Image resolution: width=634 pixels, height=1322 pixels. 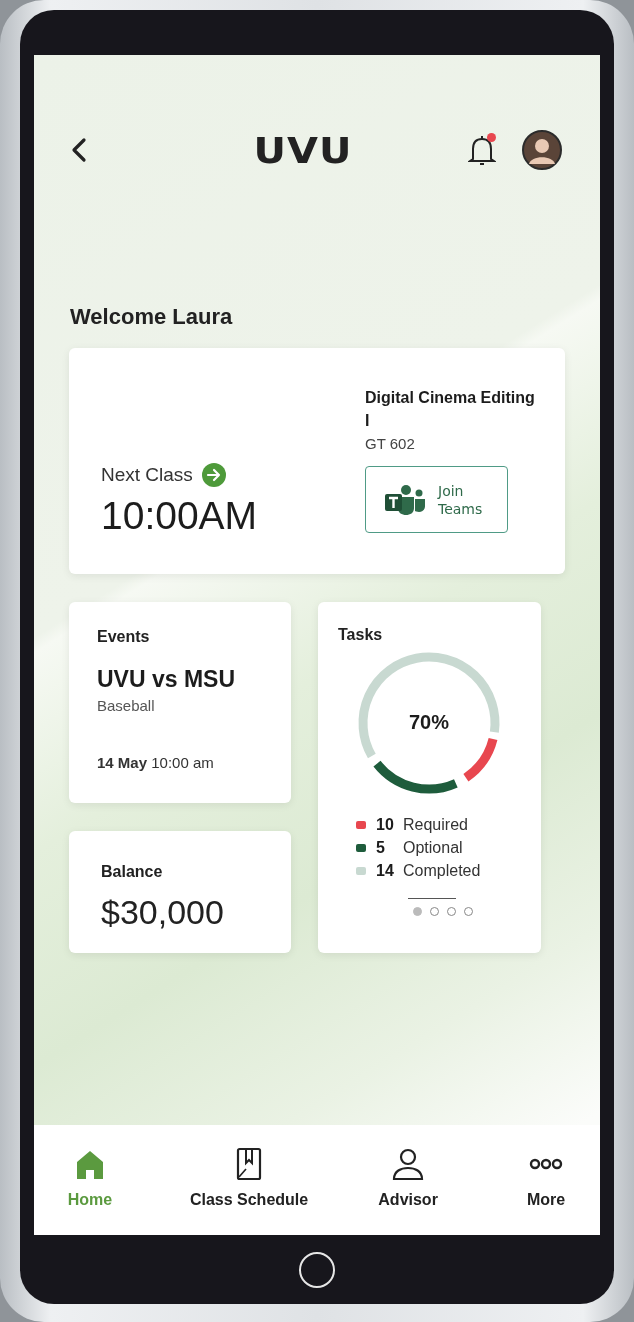 I want to click on event-date-time: 14 May 10:00 am, so click(x=156, y=762).